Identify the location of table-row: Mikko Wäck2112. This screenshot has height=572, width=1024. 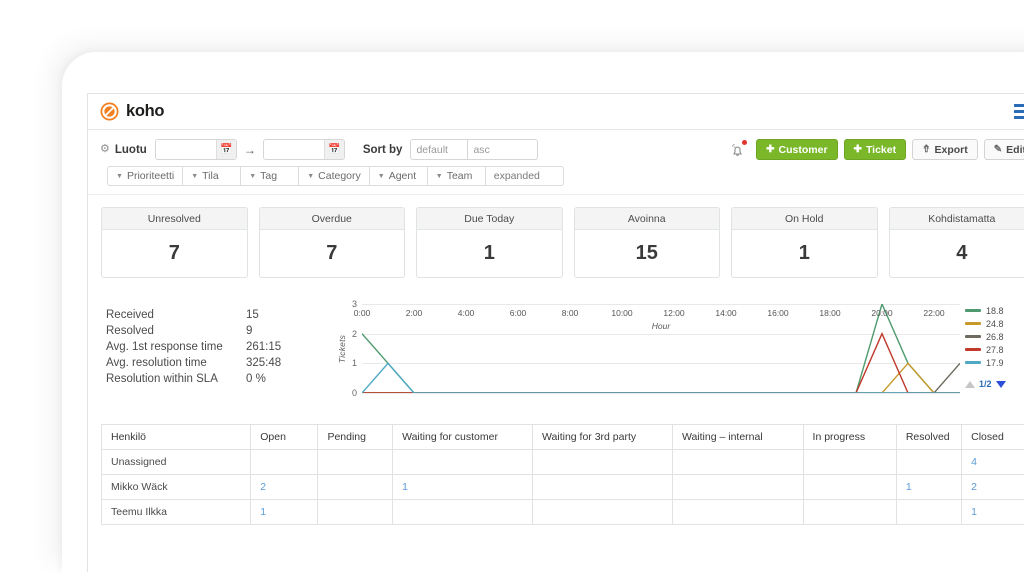
(563, 487).